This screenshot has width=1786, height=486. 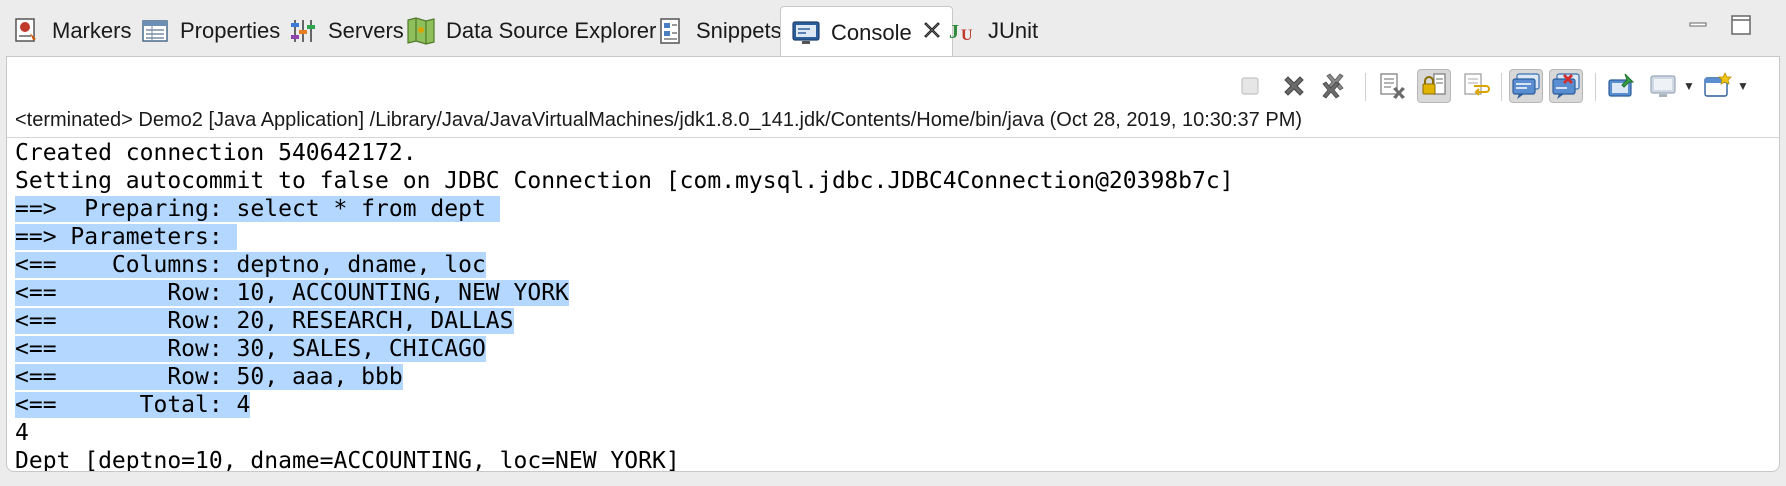 What do you see at coordinates (1476, 86) in the screenshot?
I see `word-wrap-icon` at bounding box center [1476, 86].